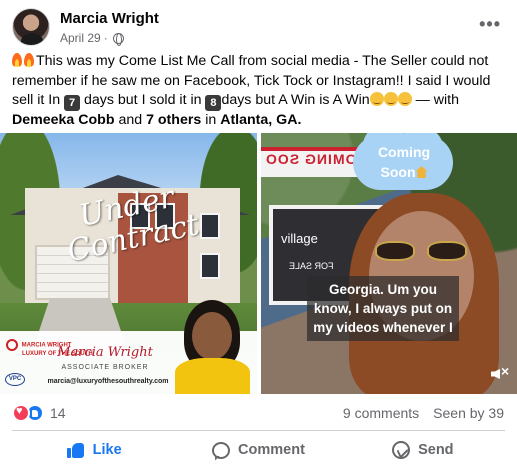 The width and height of the screenshot is (517, 467). Describe the element at coordinates (381, 413) in the screenshot. I see `comments-count-link: 9 comments` at that location.